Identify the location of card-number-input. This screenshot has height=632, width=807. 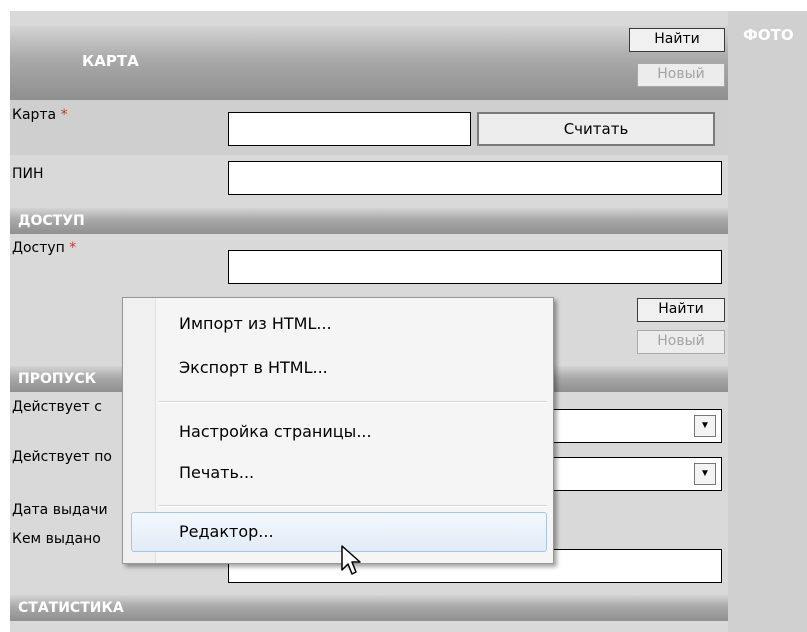
(349, 129).